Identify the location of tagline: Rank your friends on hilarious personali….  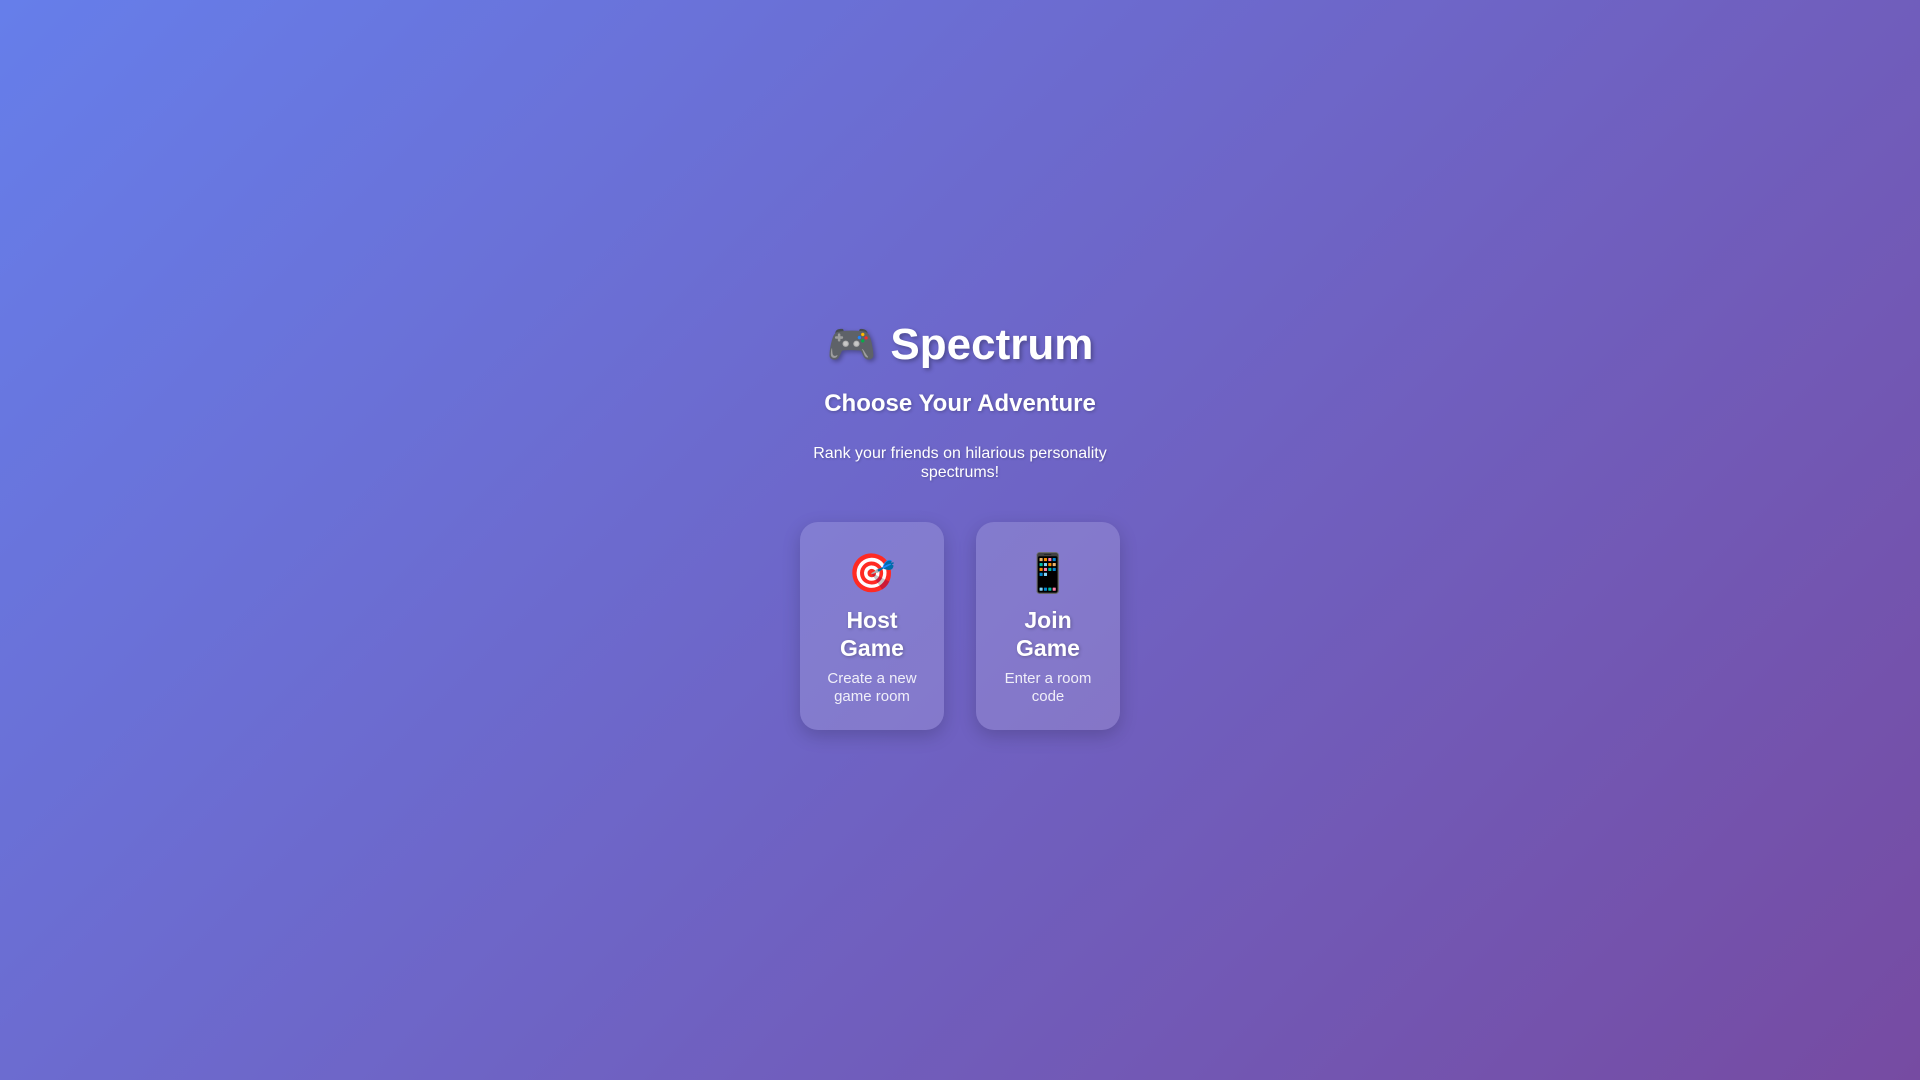
(960, 463).